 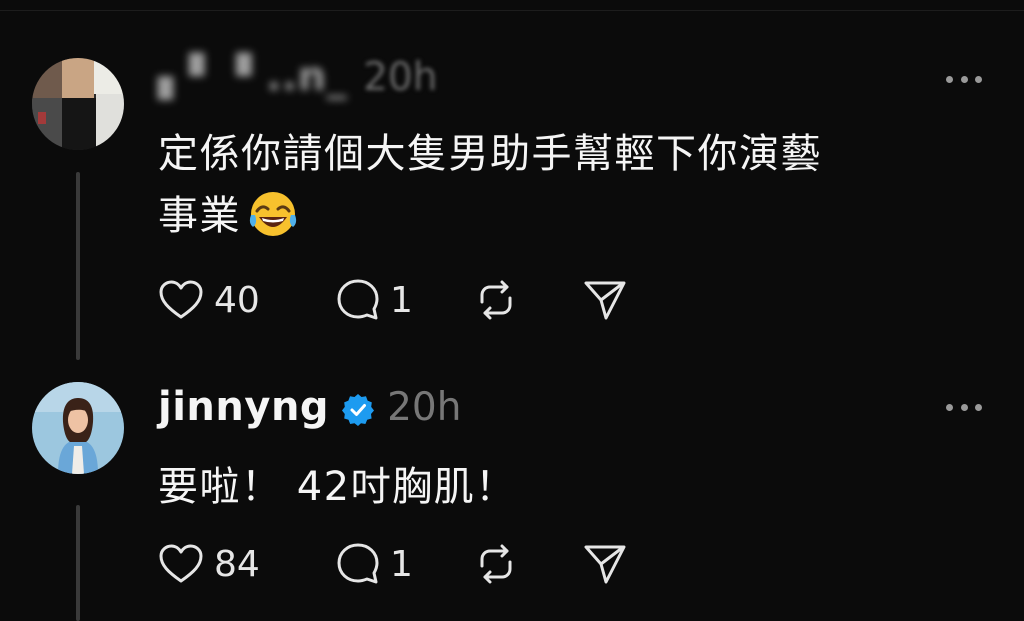 I want to click on action-bar: 40 1, so click(x=393, y=300).